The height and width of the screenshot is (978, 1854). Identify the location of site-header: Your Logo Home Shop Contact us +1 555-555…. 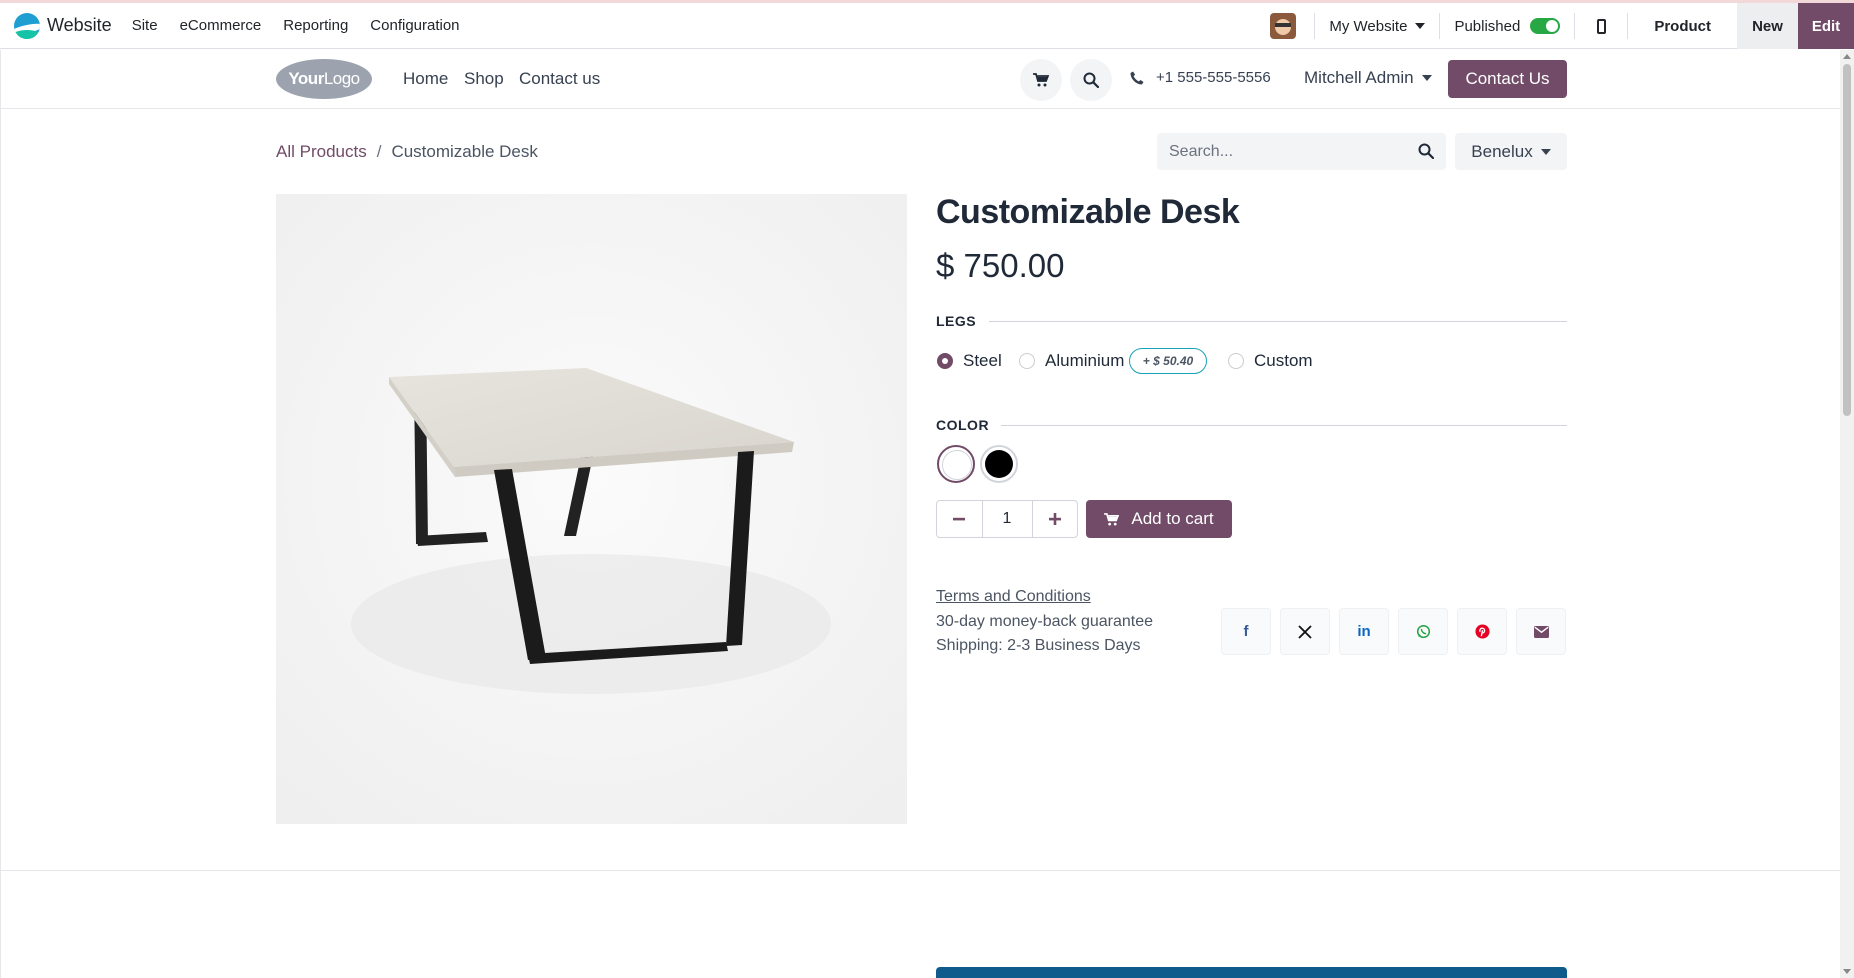
(927, 79).